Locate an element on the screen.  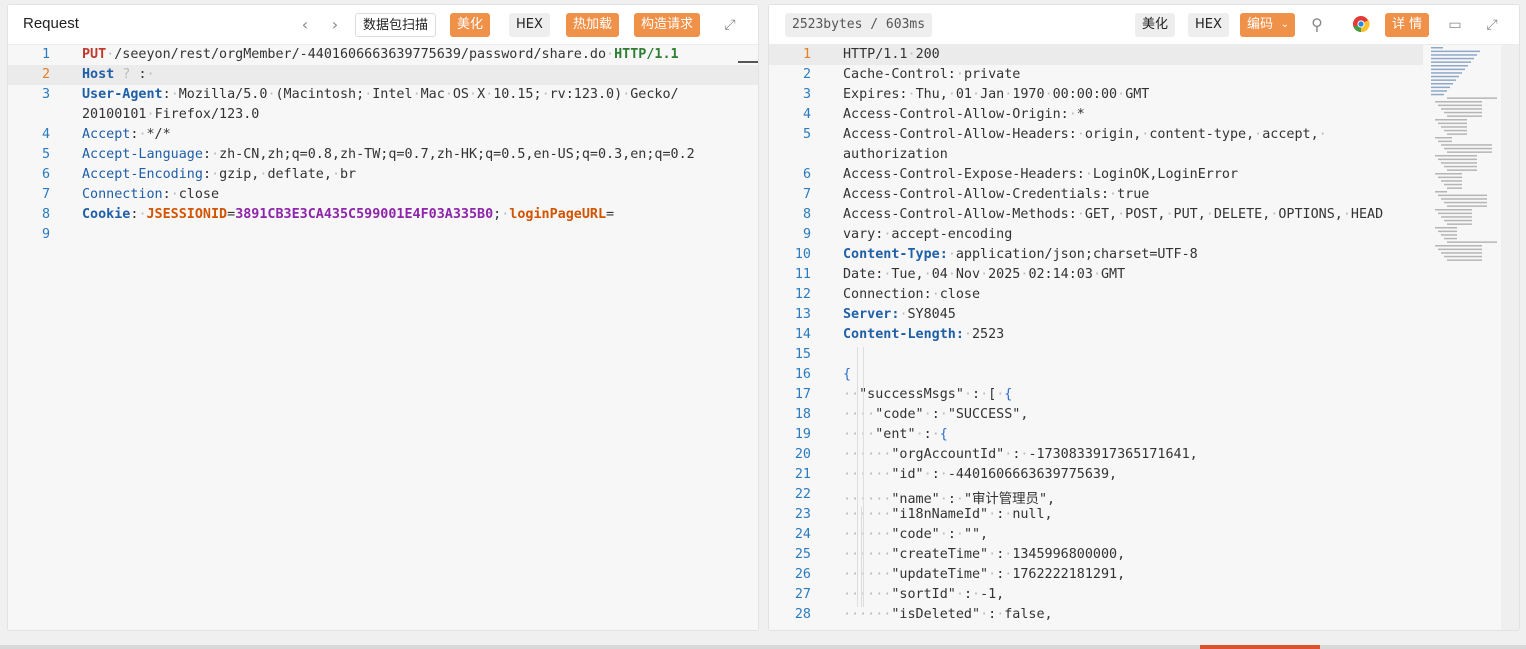
code-token: Tue, is located at coordinates (907, 274).